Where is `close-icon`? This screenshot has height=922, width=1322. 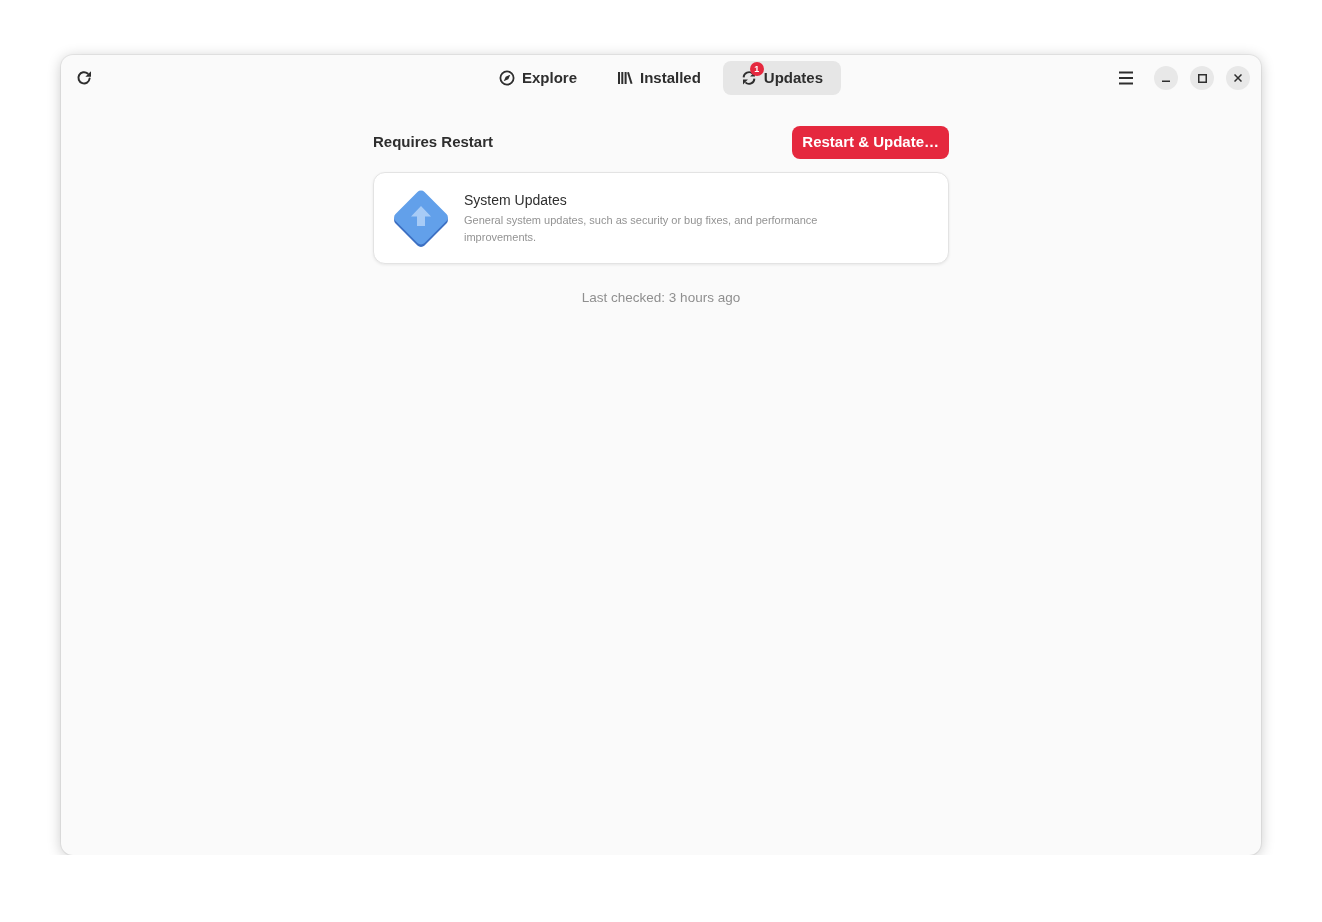 close-icon is located at coordinates (1238, 78).